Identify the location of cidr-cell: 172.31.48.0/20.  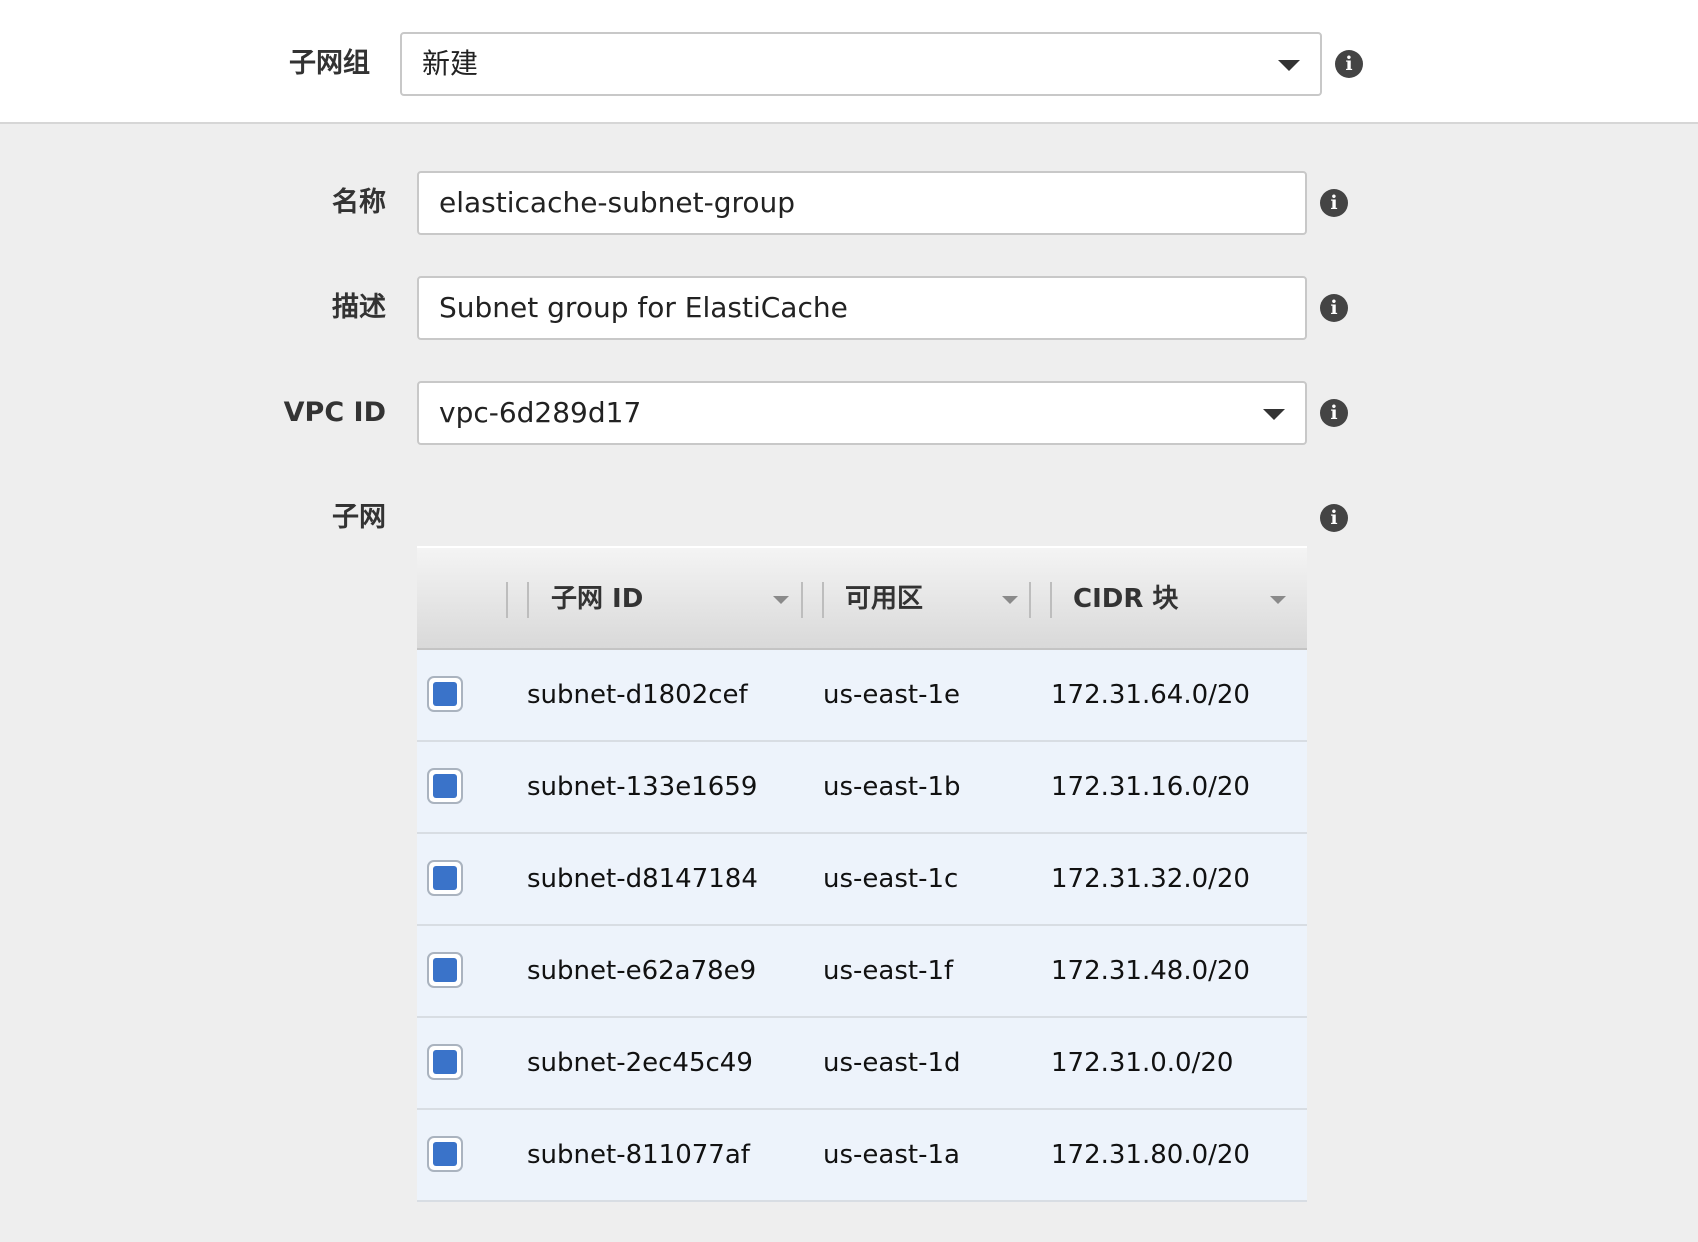
(1150, 971).